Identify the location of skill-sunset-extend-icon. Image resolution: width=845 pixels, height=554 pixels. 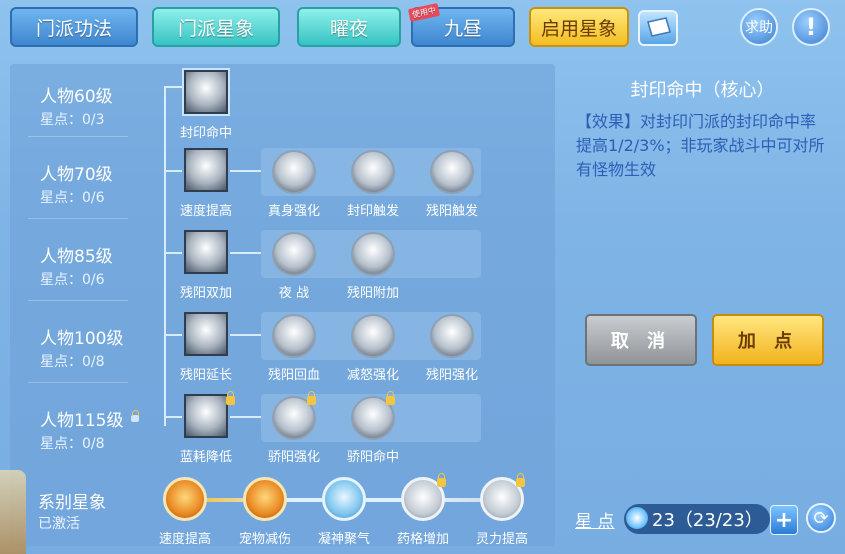
(206, 334).